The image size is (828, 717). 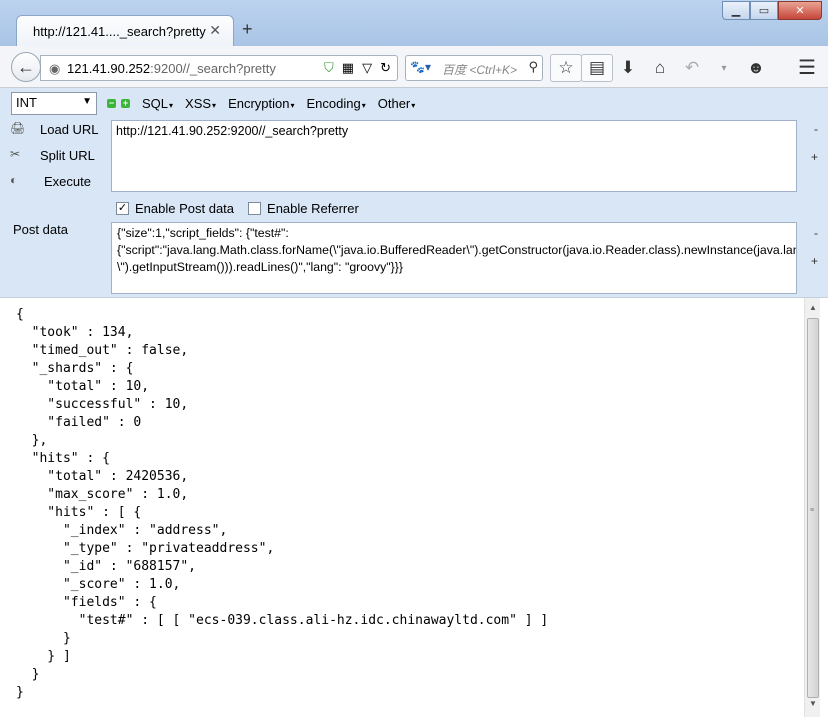 I want to click on toolbar-icons: ☆ ▤ ⬇ ⌂ ↶ ▾ ☻, so click(x=661, y=68).